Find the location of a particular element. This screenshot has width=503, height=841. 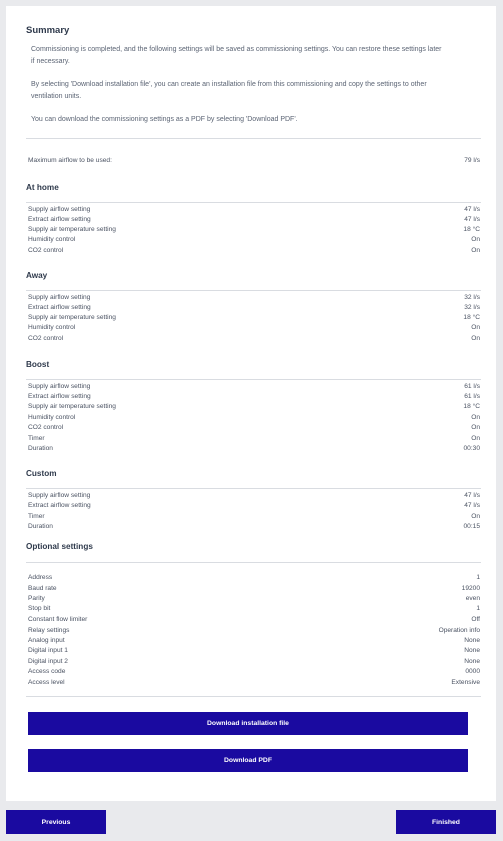

section-title-optional-settings: Optional settings is located at coordinates (59, 546).